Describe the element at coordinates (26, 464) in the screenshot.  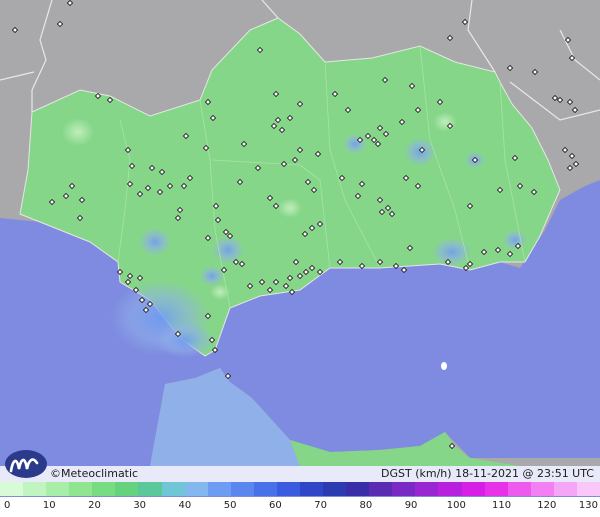
I see `meteoclimatic-logo-icon` at that location.